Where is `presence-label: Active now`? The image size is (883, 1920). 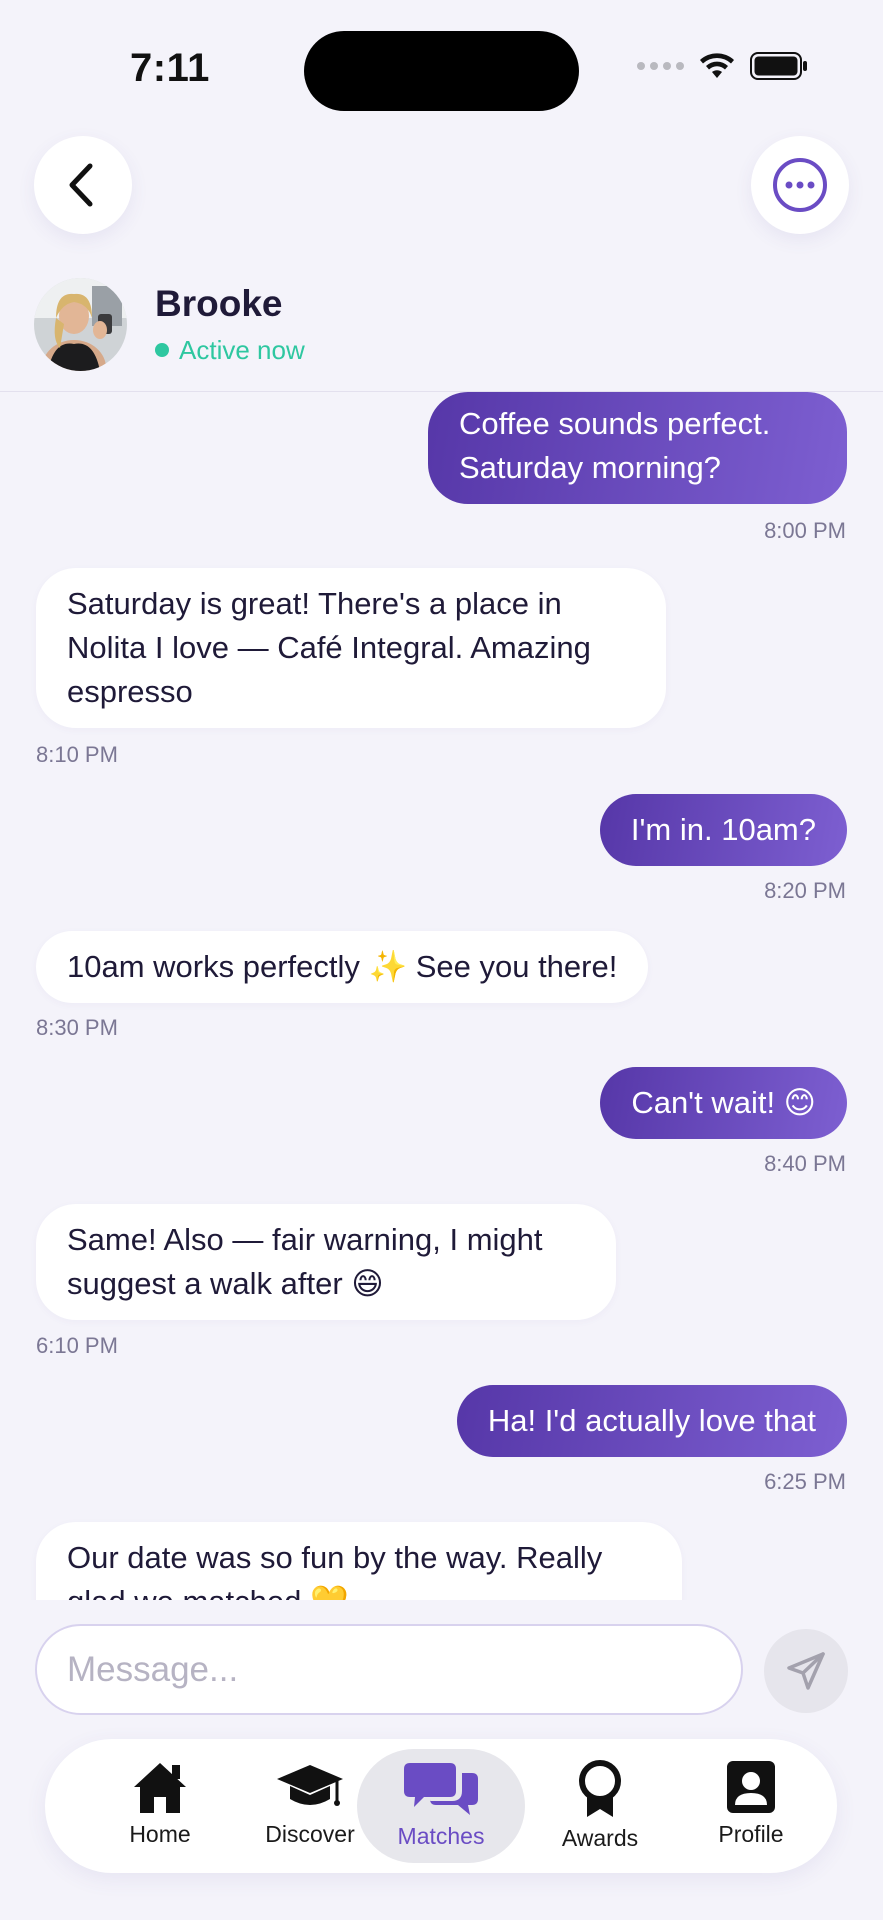
presence-label: Active now is located at coordinates (242, 349).